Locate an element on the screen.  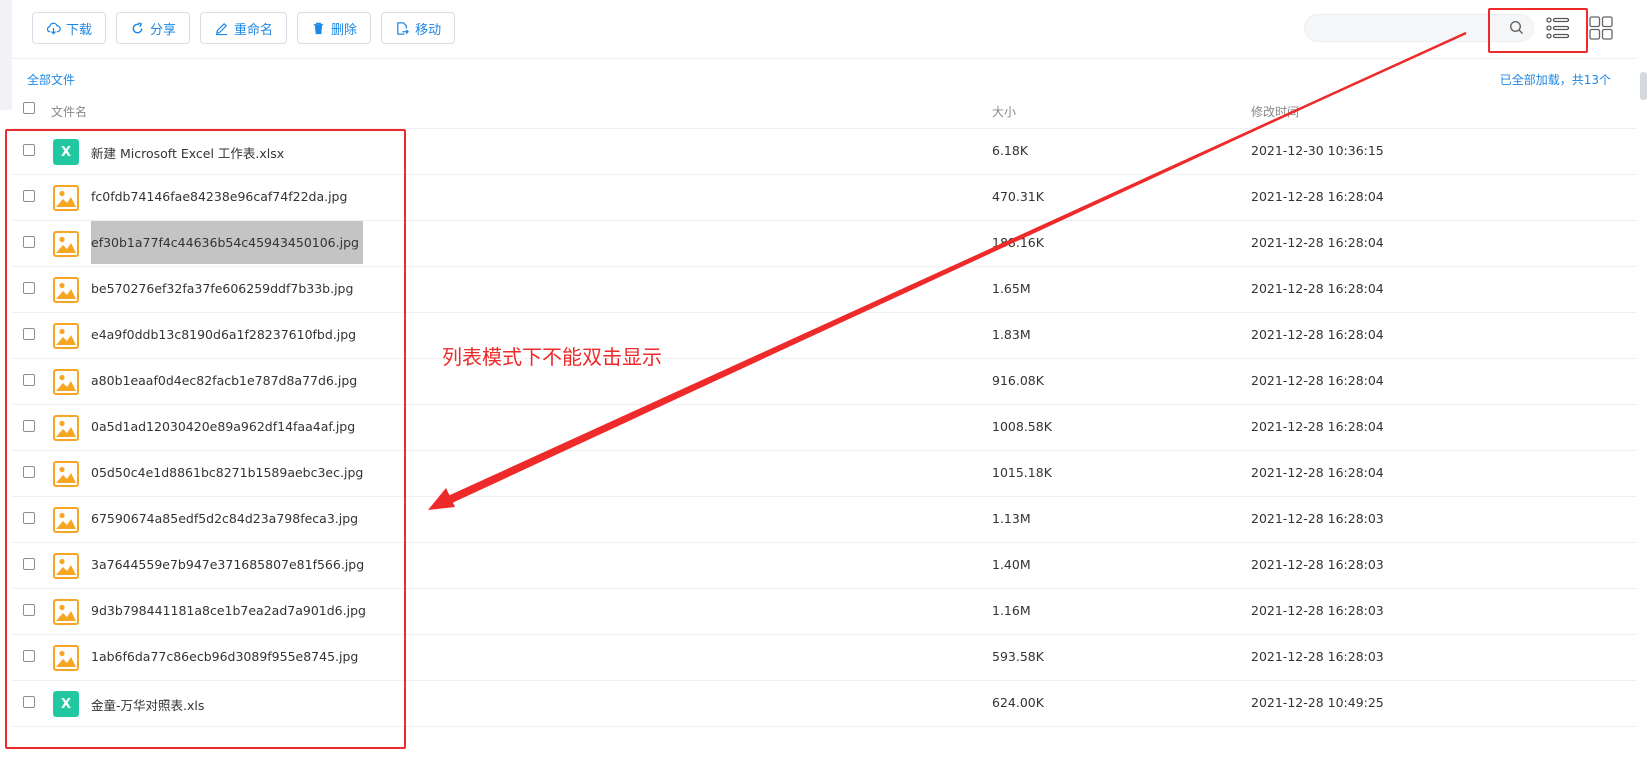
toolbar-divider is located at coordinates (824, 58).